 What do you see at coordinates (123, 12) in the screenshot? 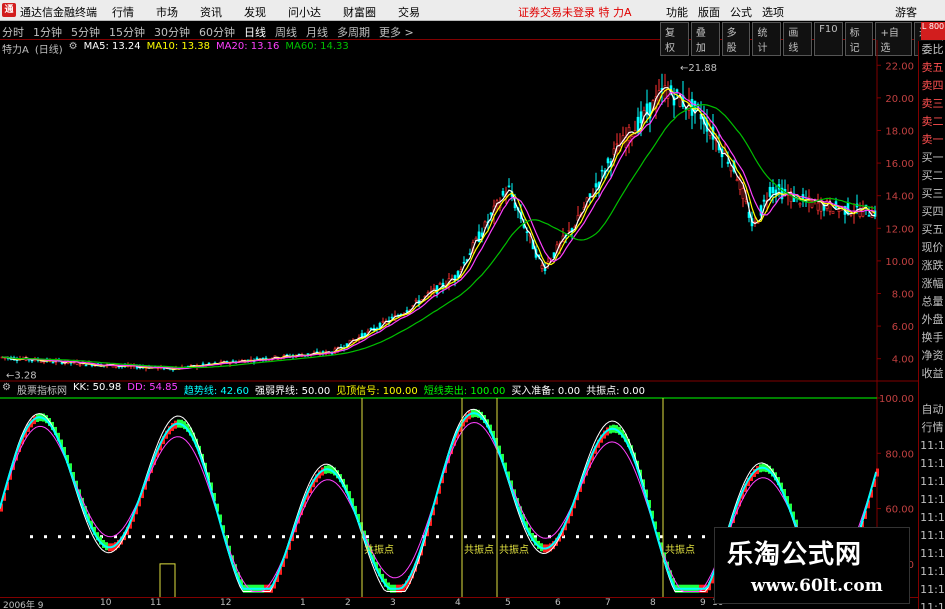
I see `menu-quotes: 行情` at bounding box center [123, 12].